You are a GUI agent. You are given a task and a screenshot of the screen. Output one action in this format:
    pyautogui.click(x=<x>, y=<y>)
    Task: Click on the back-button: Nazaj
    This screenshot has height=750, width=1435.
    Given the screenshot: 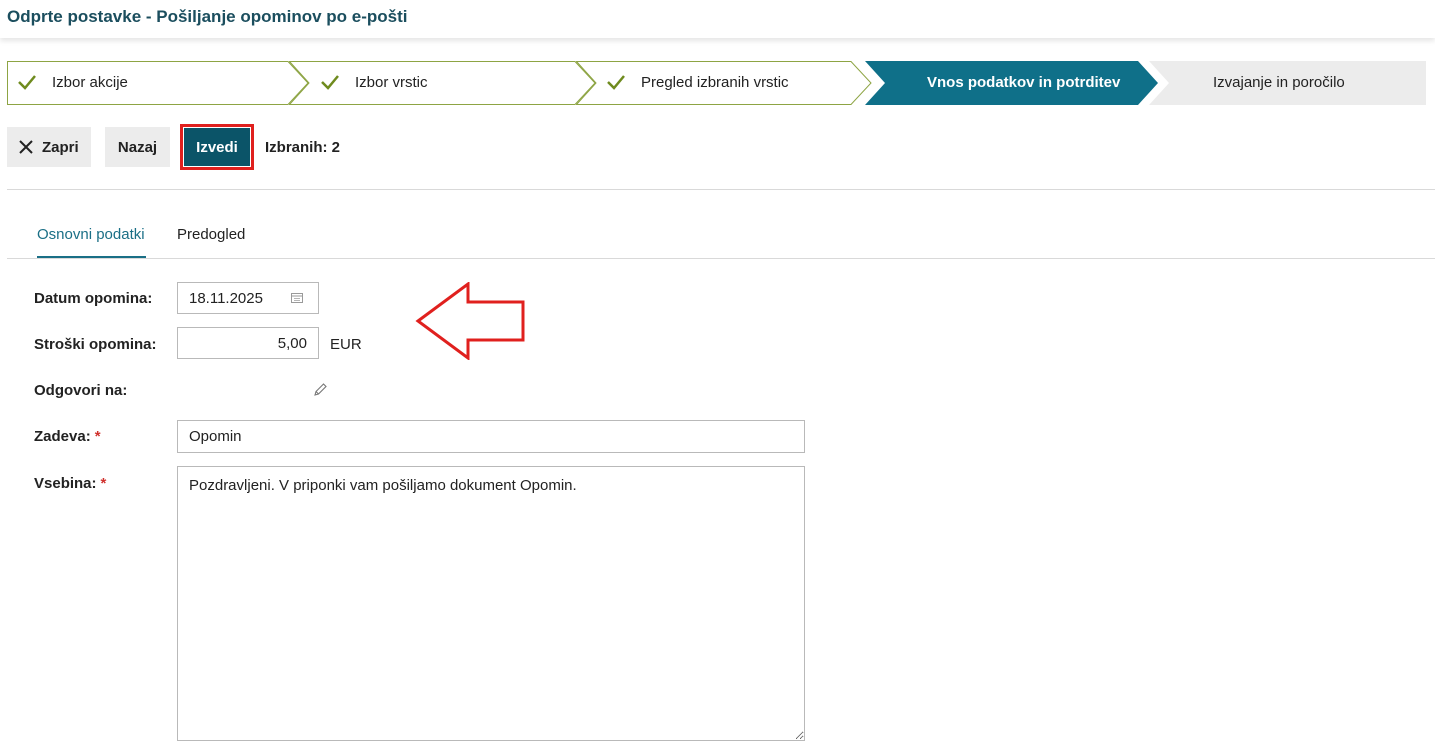 What is the action you would take?
    pyautogui.click(x=137, y=147)
    